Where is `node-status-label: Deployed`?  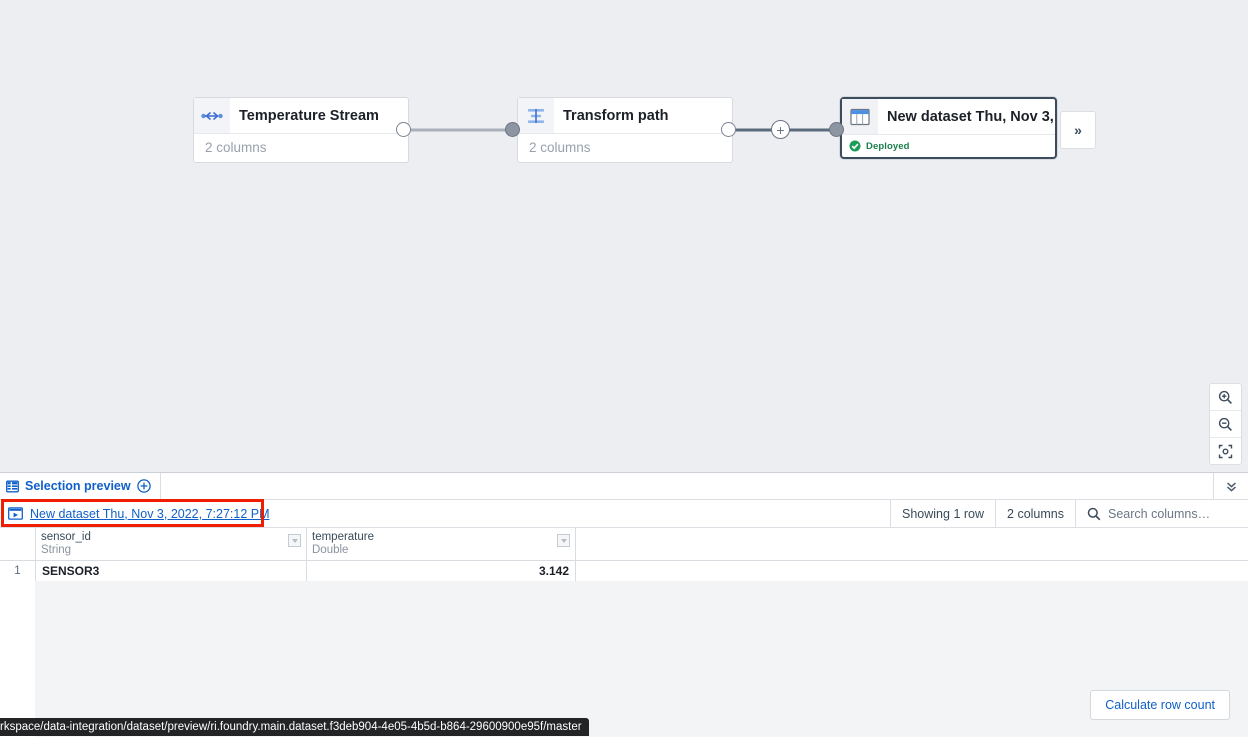 node-status-label: Deployed is located at coordinates (888, 146).